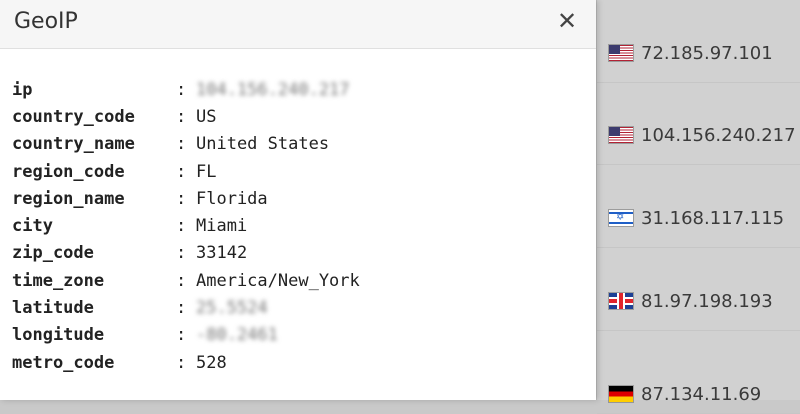  Describe the element at coordinates (211, 362) in the screenshot. I see `detail-value: 528` at that location.